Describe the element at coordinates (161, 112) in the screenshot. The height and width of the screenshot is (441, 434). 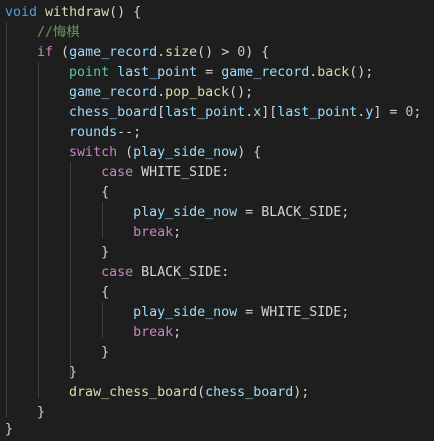
I see `punctuation: [` at that location.